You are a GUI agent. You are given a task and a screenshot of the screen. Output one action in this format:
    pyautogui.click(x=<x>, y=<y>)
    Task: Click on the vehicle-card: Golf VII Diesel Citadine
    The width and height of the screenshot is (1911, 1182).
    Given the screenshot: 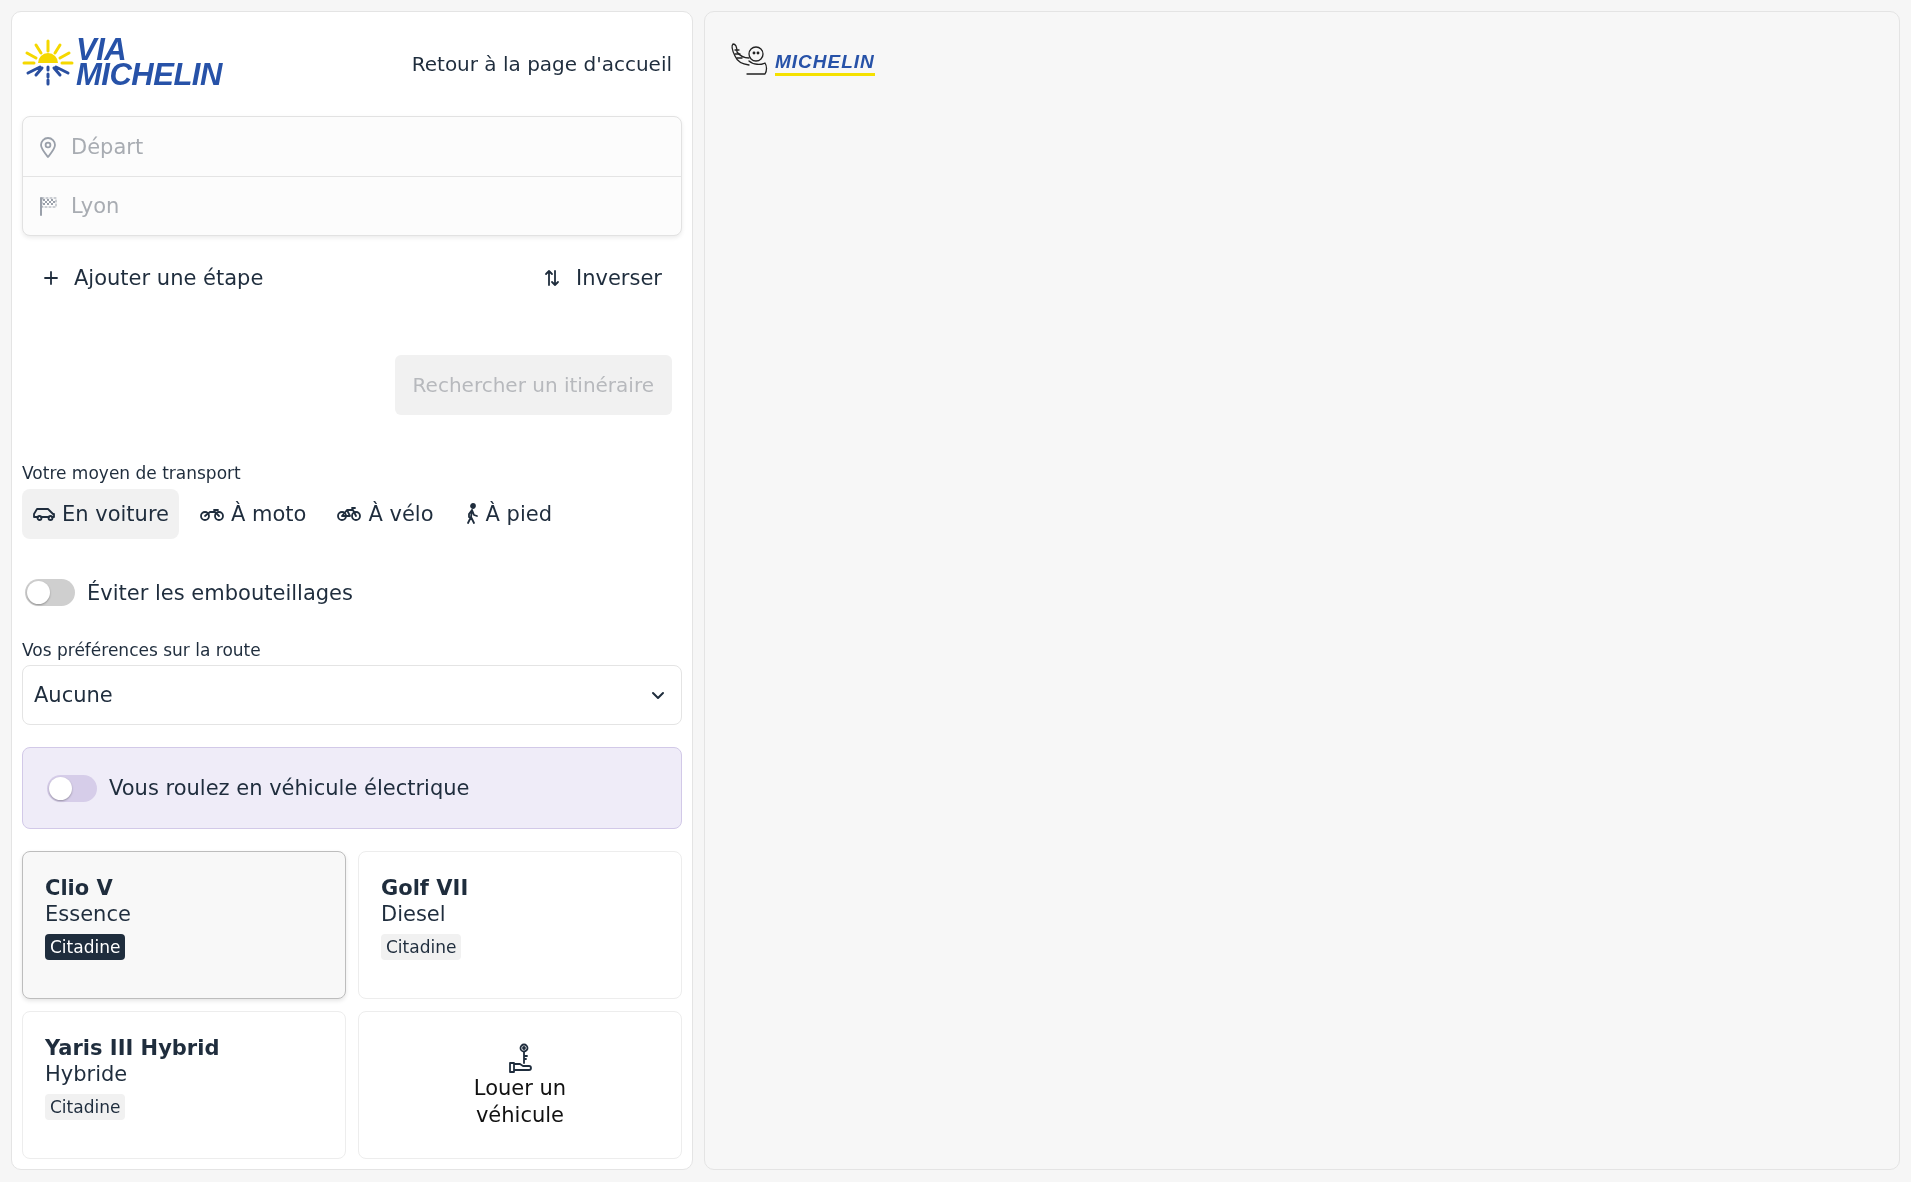 What is the action you would take?
    pyautogui.click(x=520, y=925)
    